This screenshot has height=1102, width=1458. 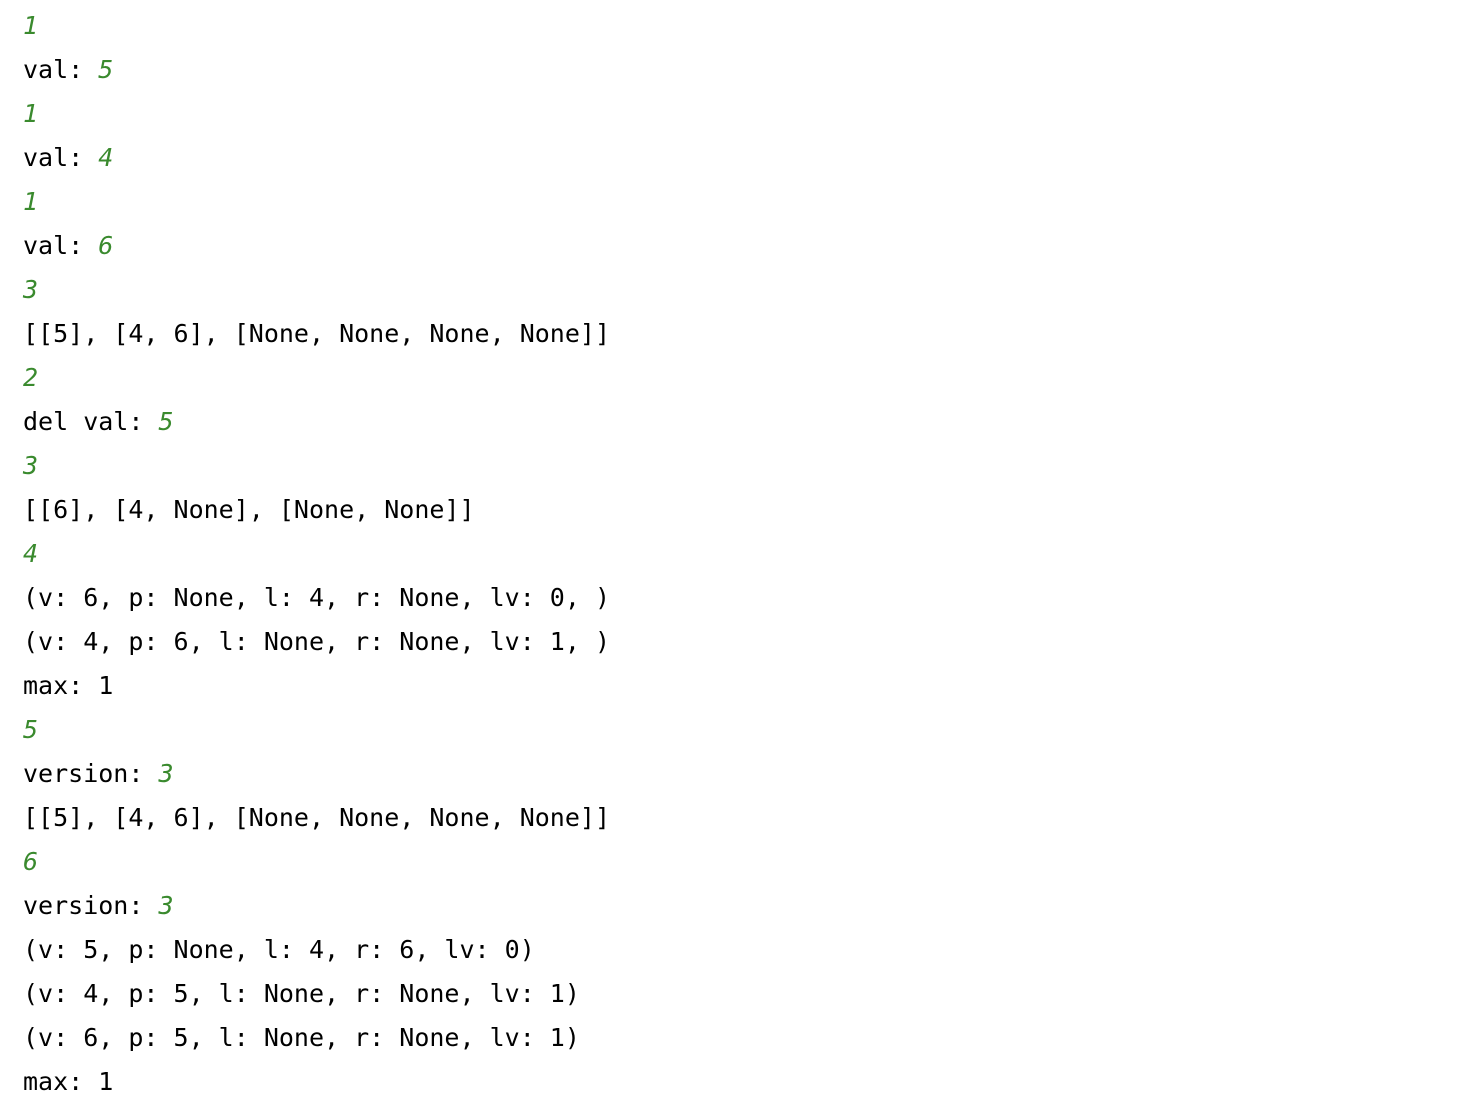 I want to click on line-text: [[6], [4, None], [None, None]], so click(x=249, y=509).